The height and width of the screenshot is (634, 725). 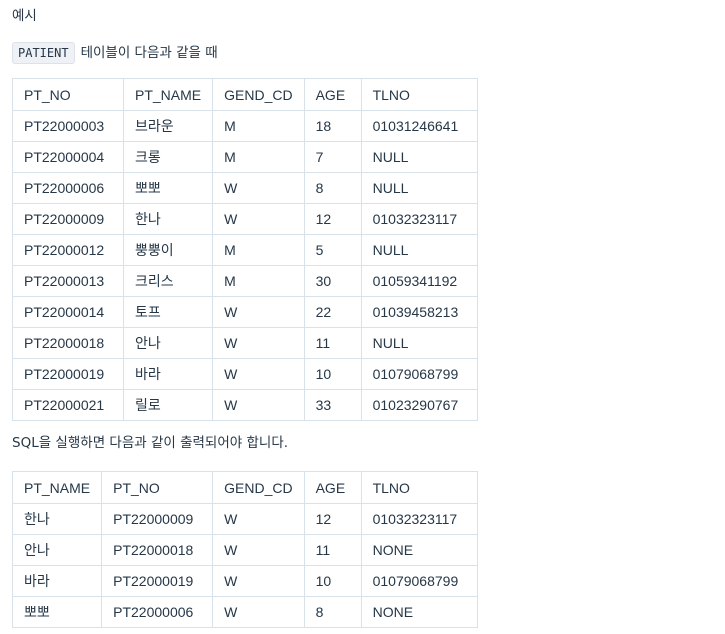 What do you see at coordinates (168, 250) in the screenshot?
I see `table-cell: 뿡뿡이` at bounding box center [168, 250].